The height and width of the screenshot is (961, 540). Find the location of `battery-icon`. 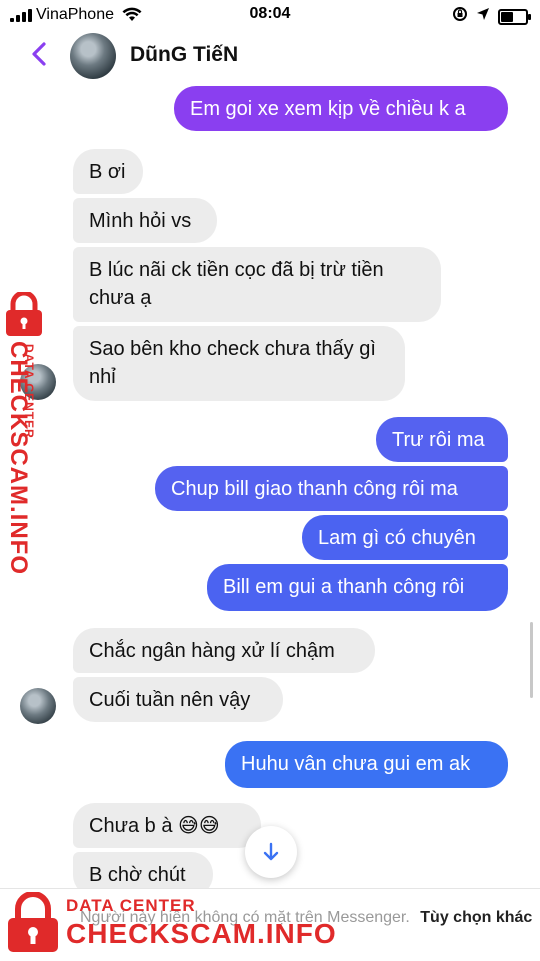

battery-icon is located at coordinates (514, 16).